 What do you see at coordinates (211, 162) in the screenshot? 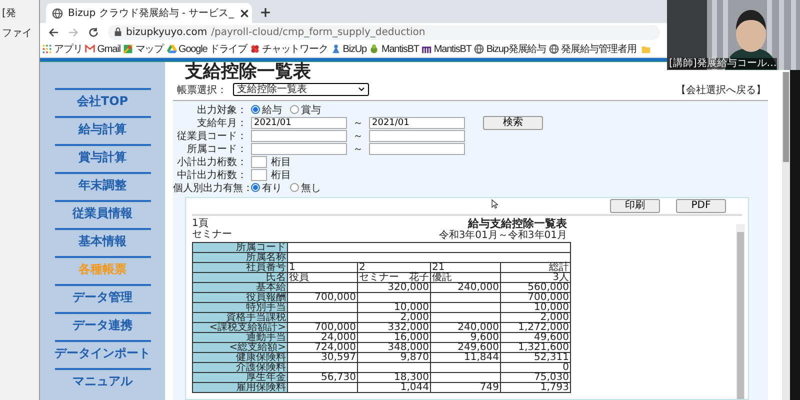
I see `field-label: 小計出力桁数：` at bounding box center [211, 162].